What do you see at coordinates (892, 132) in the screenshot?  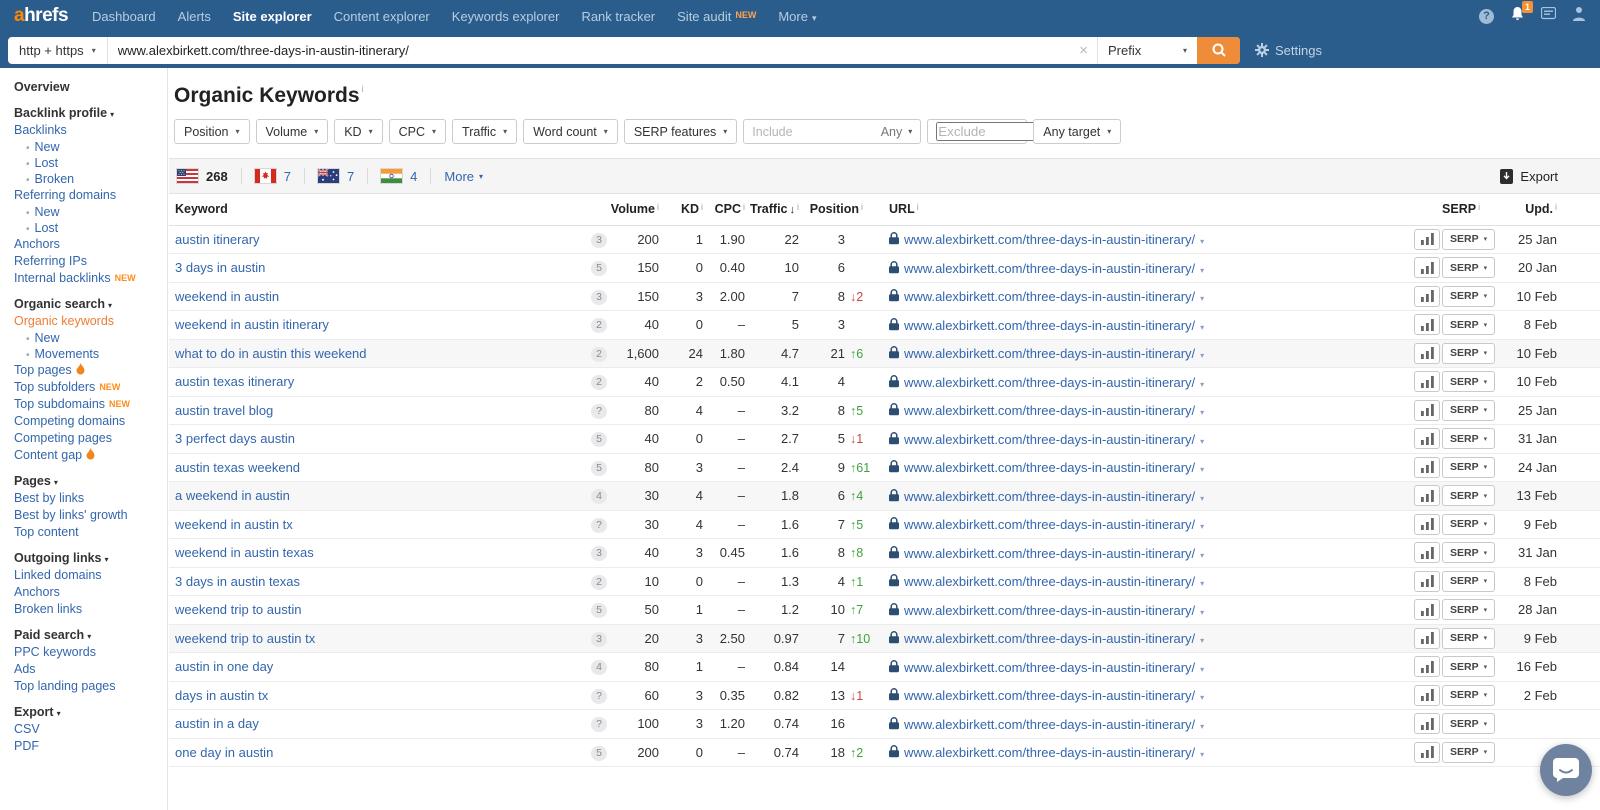 I see `include-any-value: Any` at bounding box center [892, 132].